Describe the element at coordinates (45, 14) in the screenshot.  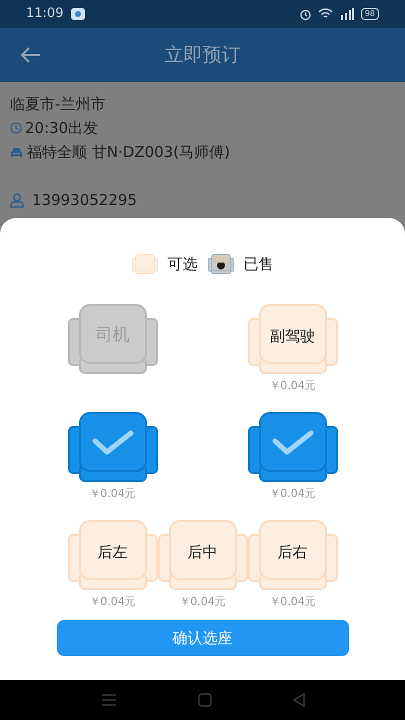
I see `status-time: 11:09` at that location.